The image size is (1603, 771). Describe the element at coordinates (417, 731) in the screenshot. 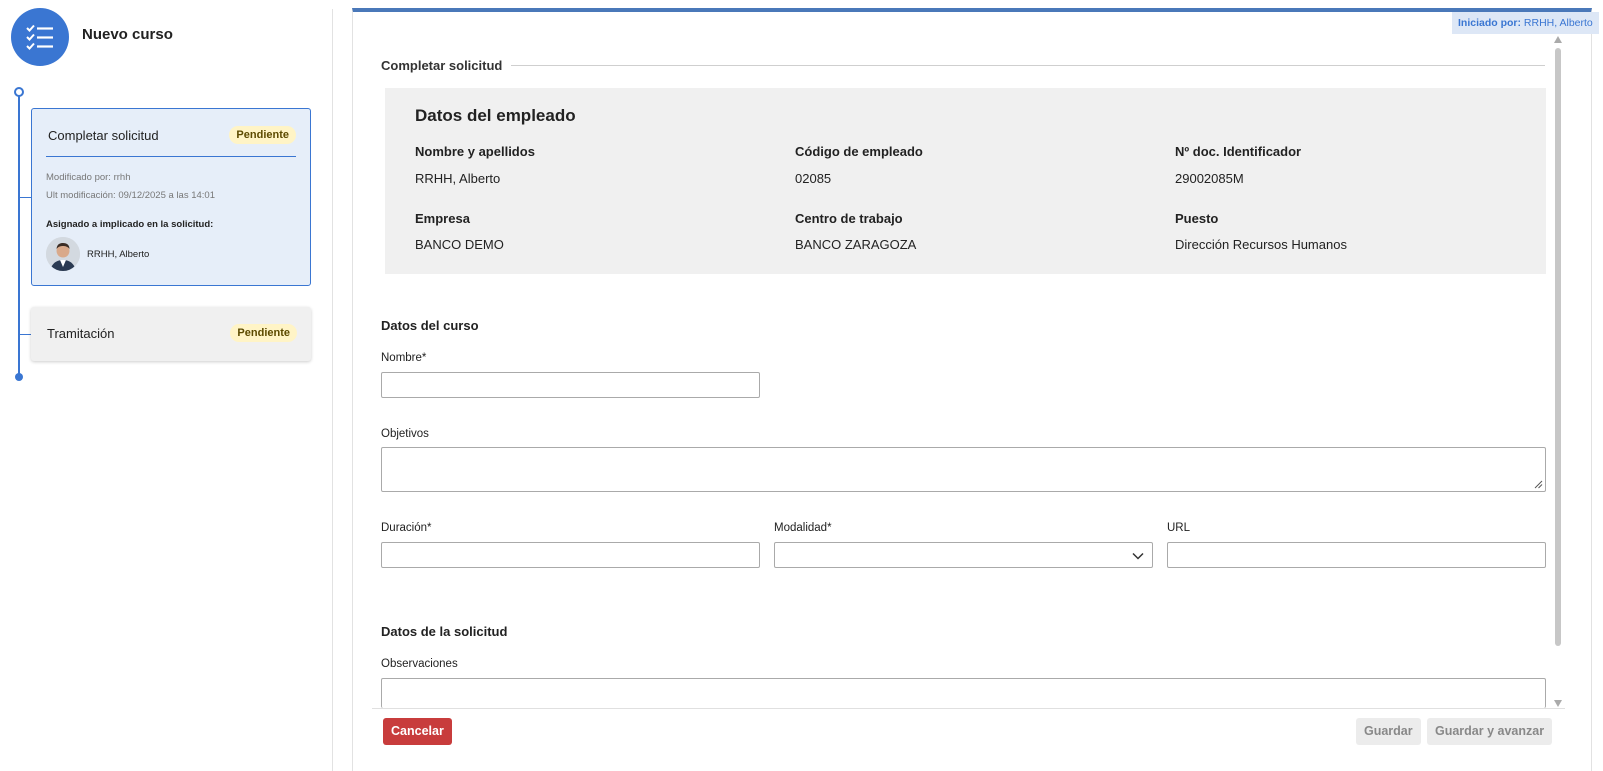

I see `cancel-button: Cancelar` at that location.